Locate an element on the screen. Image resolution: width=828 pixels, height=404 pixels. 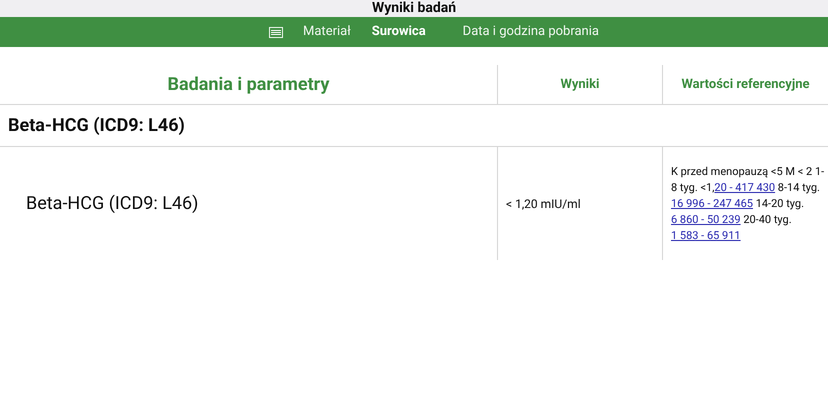
reference-link: 20 - 417 430 is located at coordinates (745, 187).